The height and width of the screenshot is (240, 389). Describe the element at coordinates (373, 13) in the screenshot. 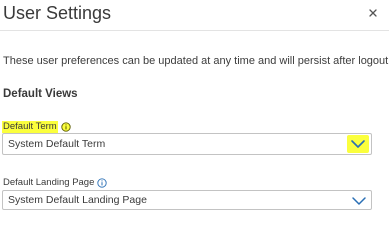

I see `close-icon` at that location.